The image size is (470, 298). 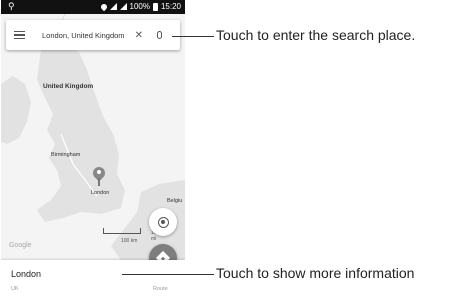 I want to click on callout-line-search, so click(x=193, y=36).